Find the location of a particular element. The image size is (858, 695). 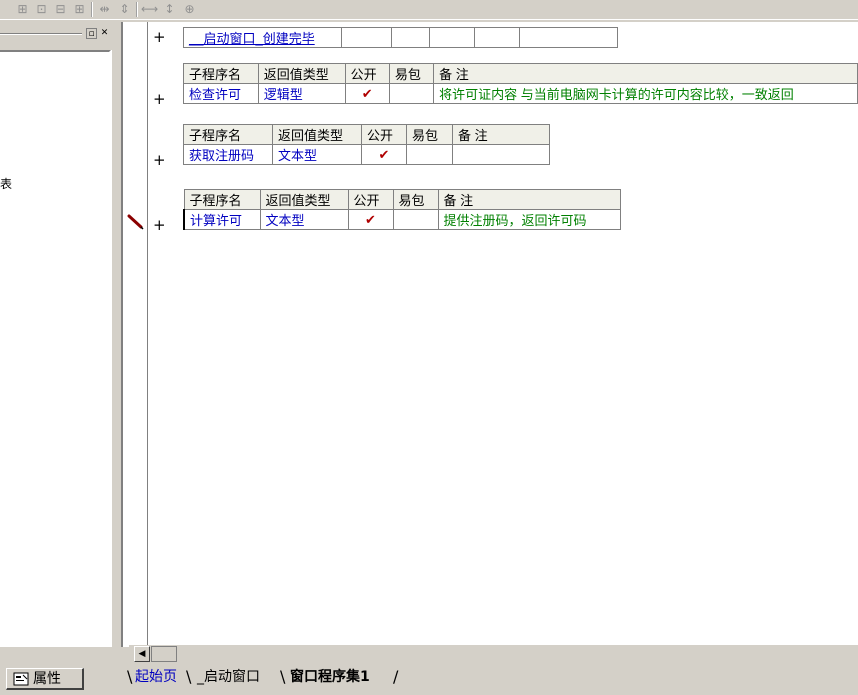

editor-gutter is located at coordinates (135, 334).